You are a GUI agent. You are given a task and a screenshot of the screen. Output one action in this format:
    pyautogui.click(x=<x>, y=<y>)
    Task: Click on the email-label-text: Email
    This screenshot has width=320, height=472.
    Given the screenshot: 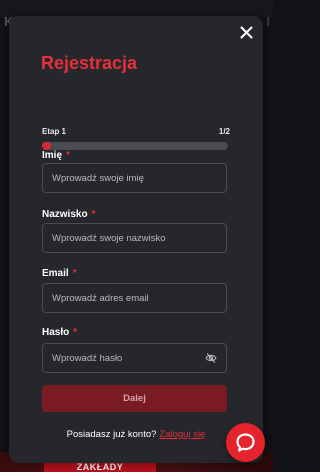 What is the action you would take?
    pyautogui.click(x=55, y=273)
    